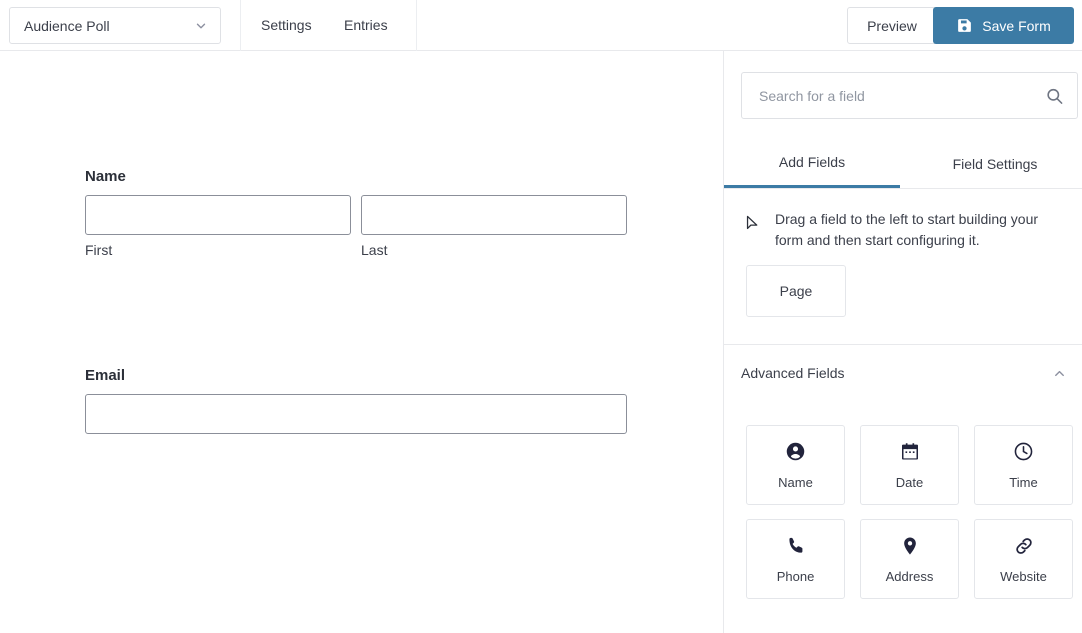 This screenshot has width=1082, height=633. I want to click on name-subfields-row: First Last, so click(356, 226).